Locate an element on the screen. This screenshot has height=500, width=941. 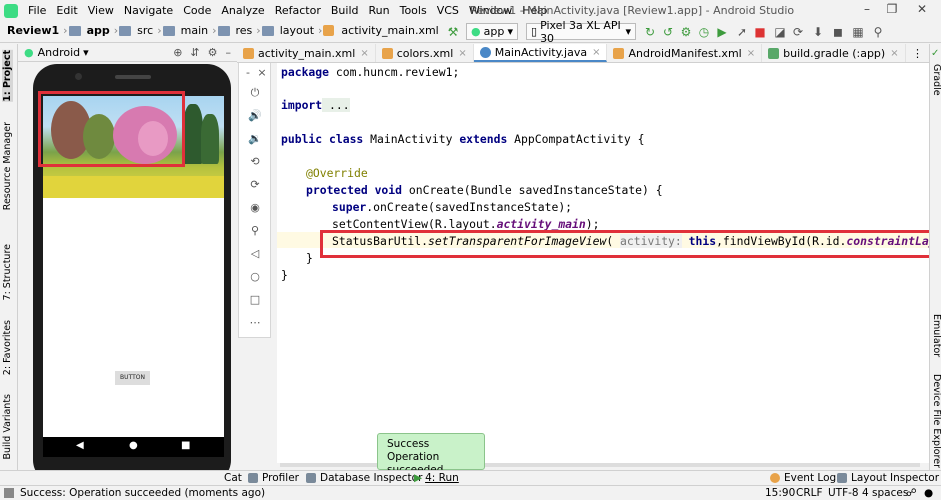
minimize-icon: – is located at coordinates (867, 10).